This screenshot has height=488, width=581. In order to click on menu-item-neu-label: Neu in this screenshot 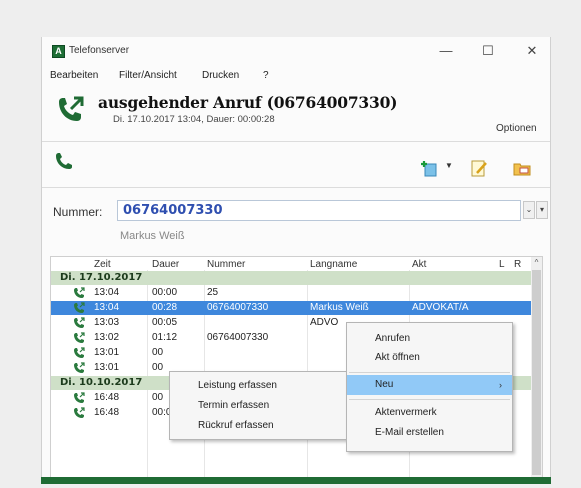, I will do `click(384, 384)`.